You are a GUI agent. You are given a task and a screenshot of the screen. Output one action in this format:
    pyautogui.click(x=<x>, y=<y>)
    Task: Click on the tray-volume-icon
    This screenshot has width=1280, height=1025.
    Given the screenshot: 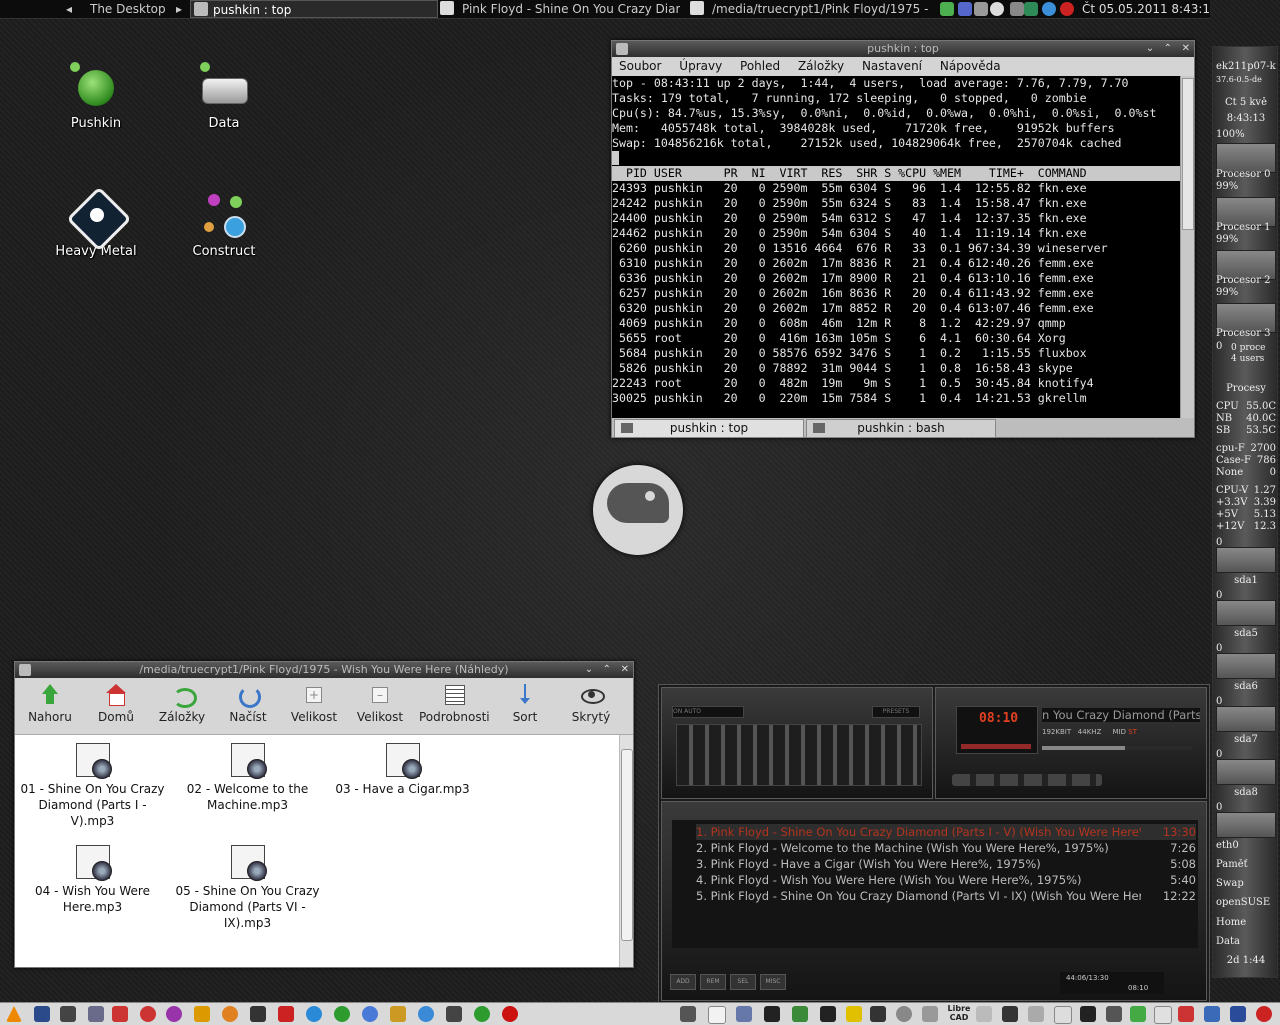 What is the action you would take?
    pyautogui.click(x=981, y=9)
    